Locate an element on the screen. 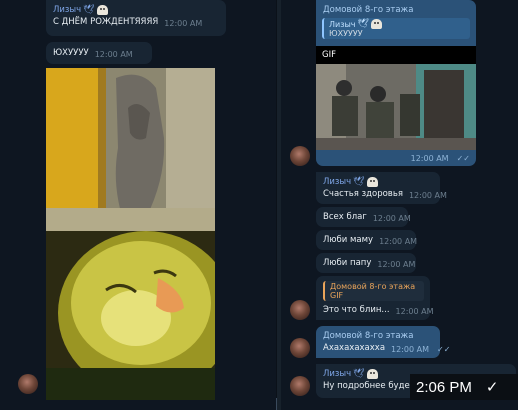 This screenshot has height=410, width=518. message-bubble: Лизыч 🕊 Счастья здоровья 12:00 AM is located at coordinates (381, 188).